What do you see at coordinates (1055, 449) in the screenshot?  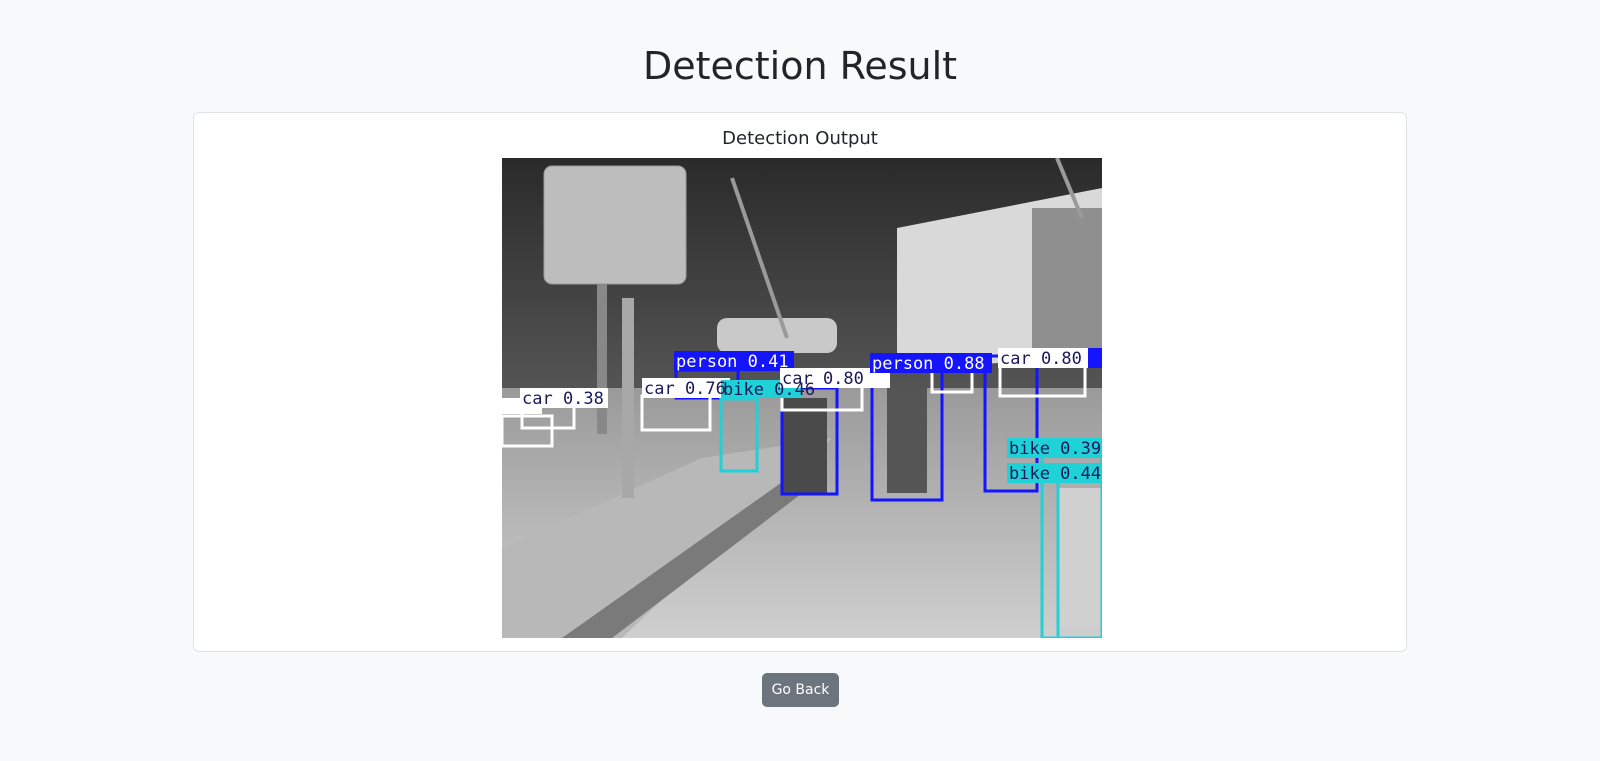 I see `label-bike-039: bike 0.39` at bounding box center [1055, 449].